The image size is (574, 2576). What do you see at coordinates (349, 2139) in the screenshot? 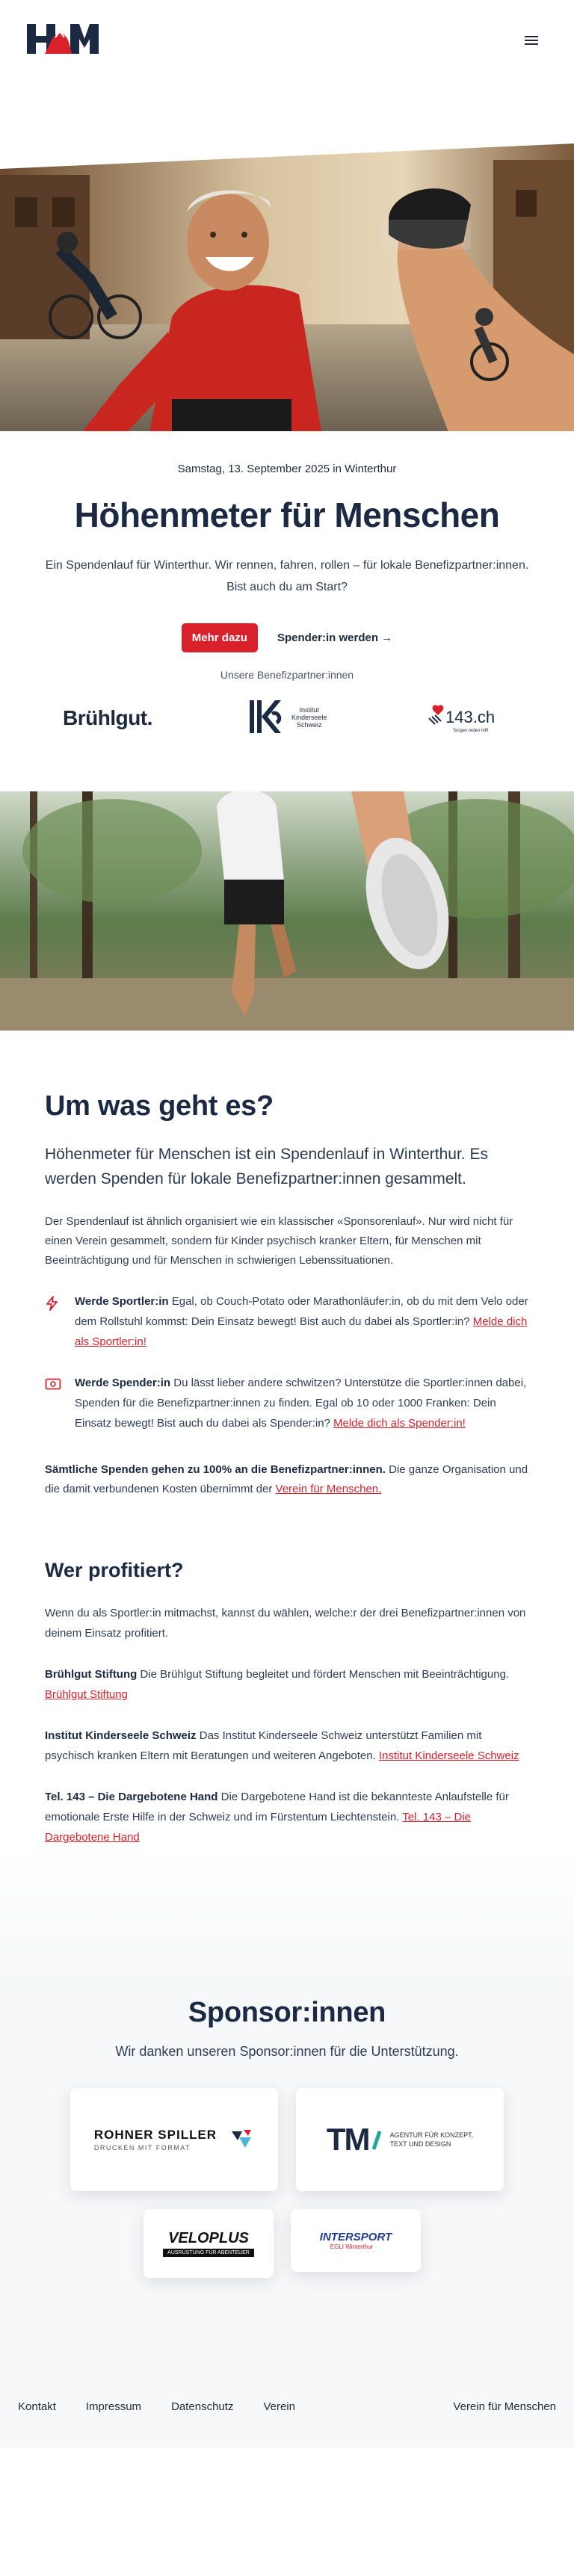
I see `sponsor-tm-name: TM` at bounding box center [349, 2139].